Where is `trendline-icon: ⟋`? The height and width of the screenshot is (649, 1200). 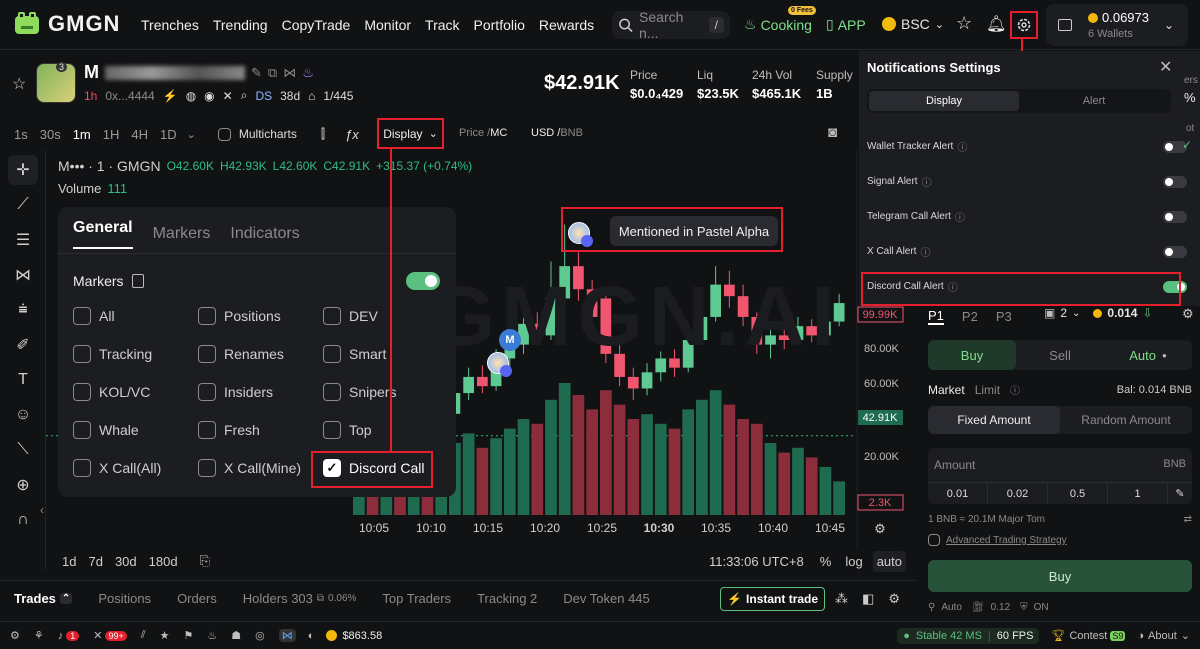
trendline-icon: ⟋ is located at coordinates (23, 205).